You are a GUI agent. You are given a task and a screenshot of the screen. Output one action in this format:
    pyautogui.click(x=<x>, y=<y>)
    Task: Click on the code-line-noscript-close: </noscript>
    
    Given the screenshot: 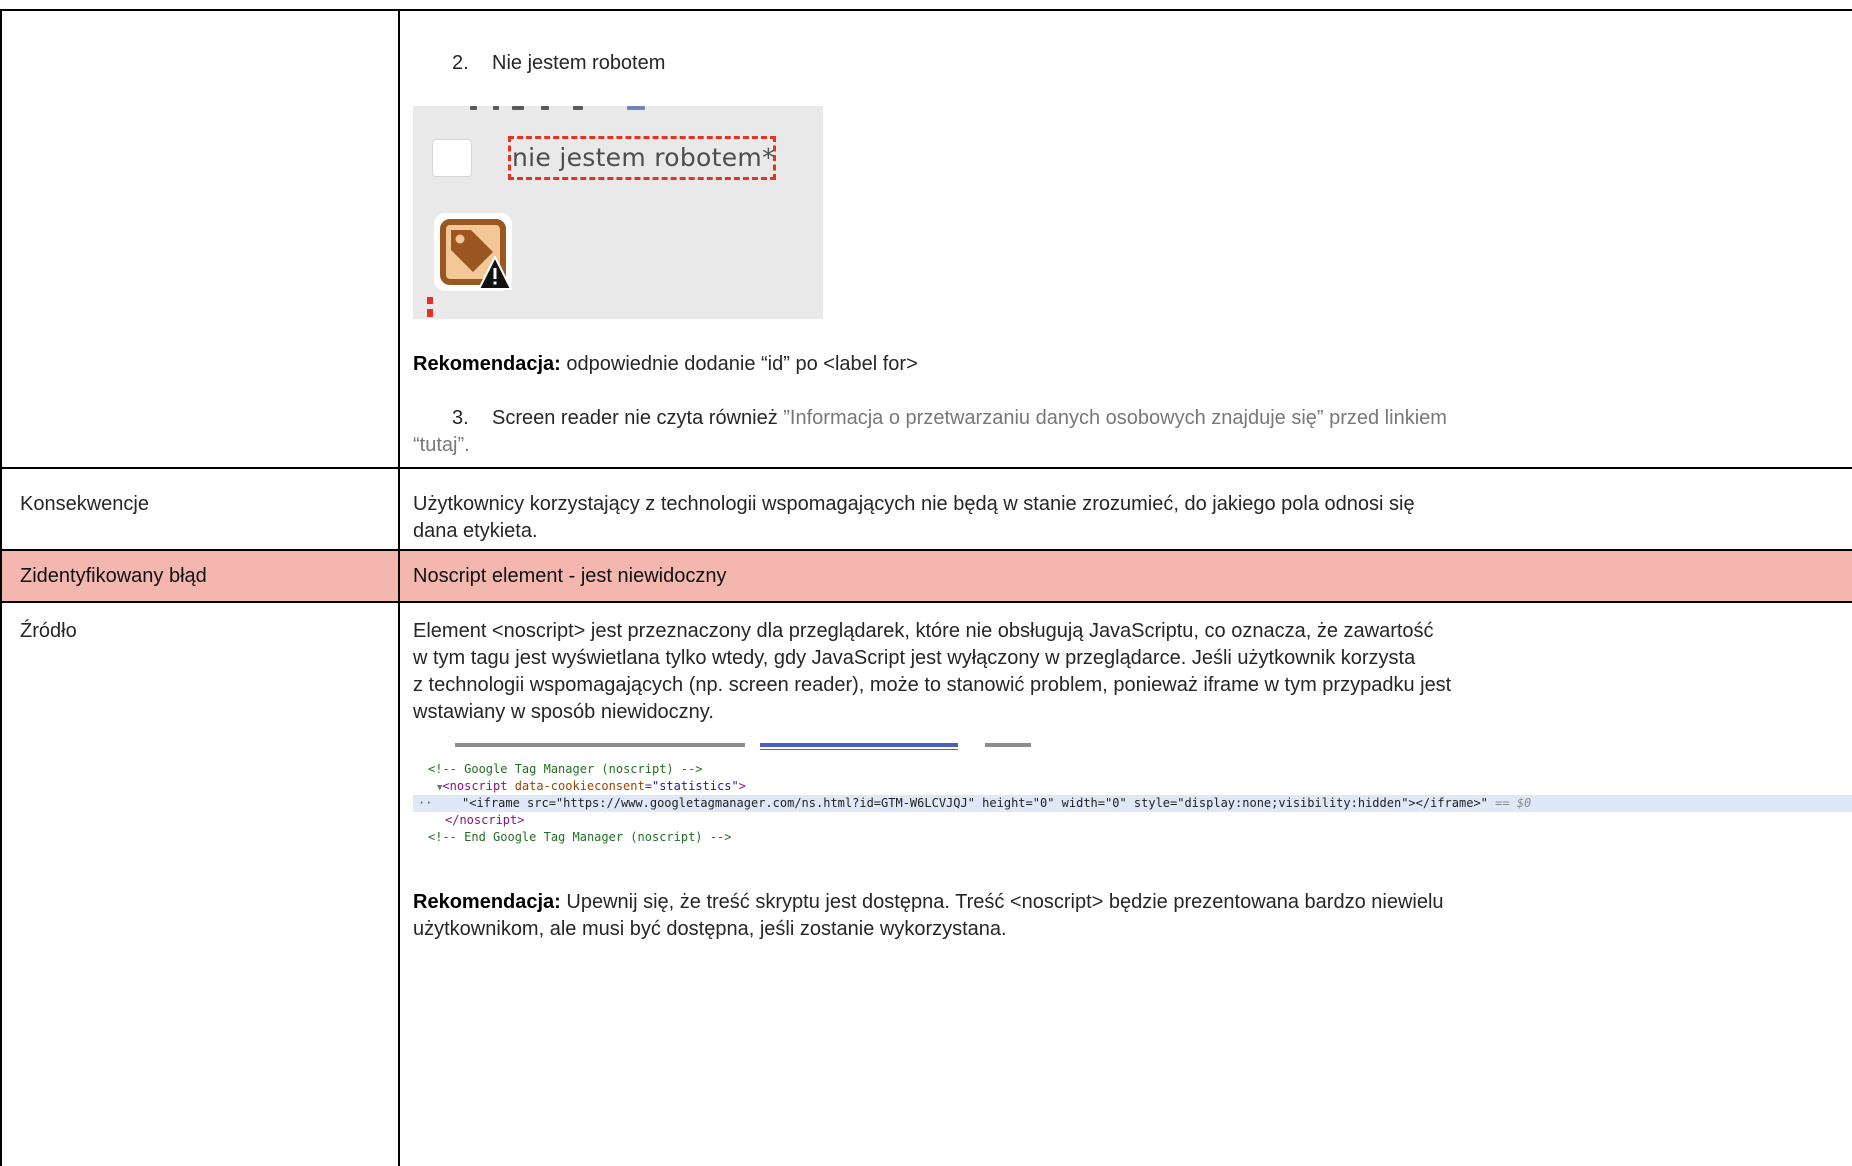 What is the action you would take?
    pyautogui.click(x=484, y=820)
    